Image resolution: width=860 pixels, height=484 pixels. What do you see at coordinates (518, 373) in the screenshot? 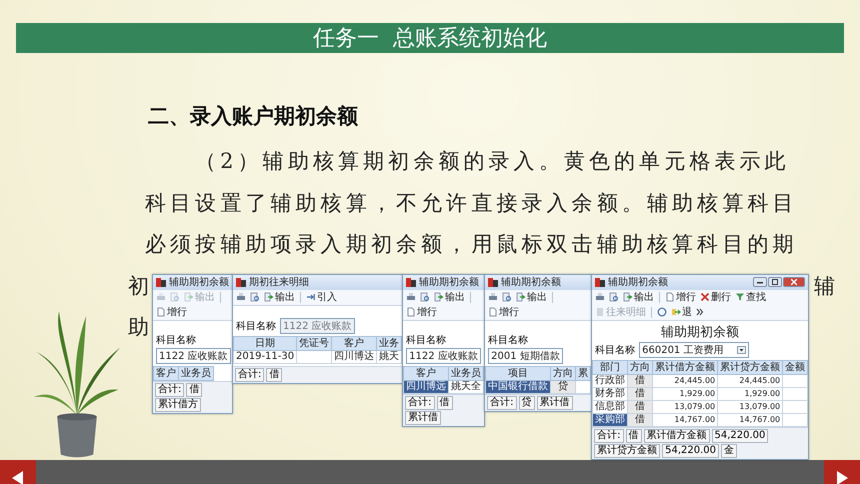
I see `column-header: 项目` at bounding box center [518, 373].